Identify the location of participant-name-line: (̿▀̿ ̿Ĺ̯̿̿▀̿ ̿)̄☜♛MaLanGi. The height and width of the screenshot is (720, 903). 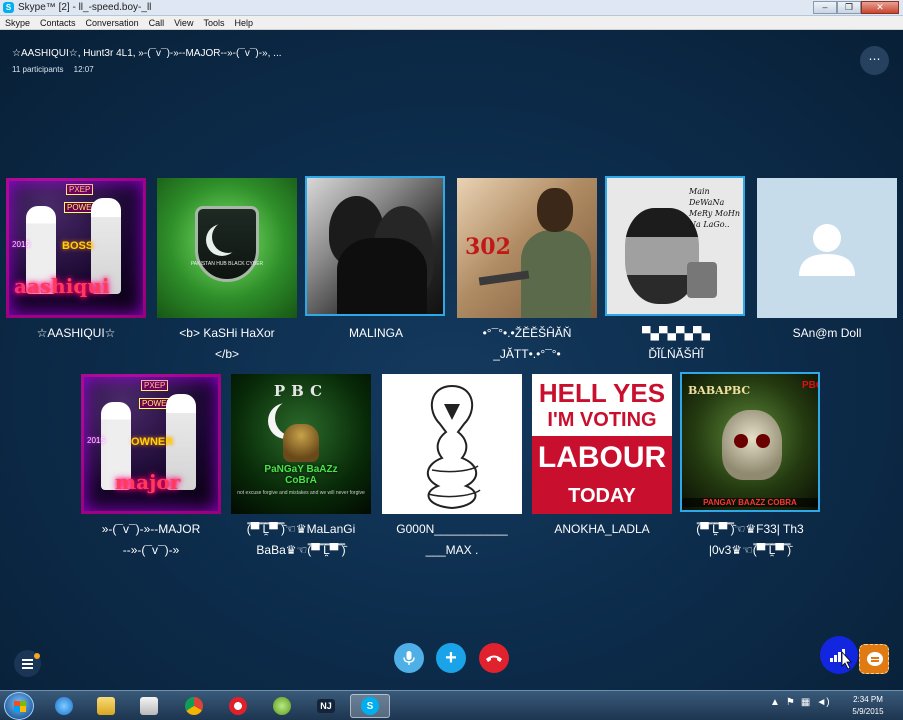
(301, 529).